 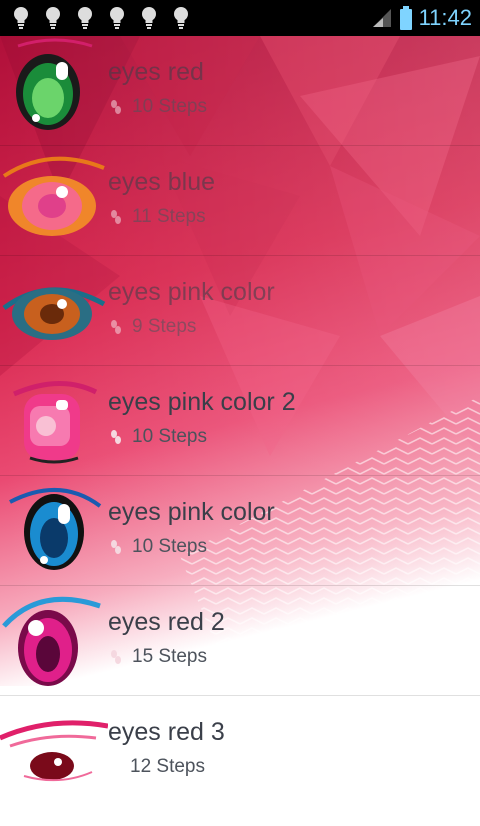 What do you see at coordinates (169, 216) in the screenshot?
I see `item-steps-label: 11 Steps` at bounding box center [169, 216].